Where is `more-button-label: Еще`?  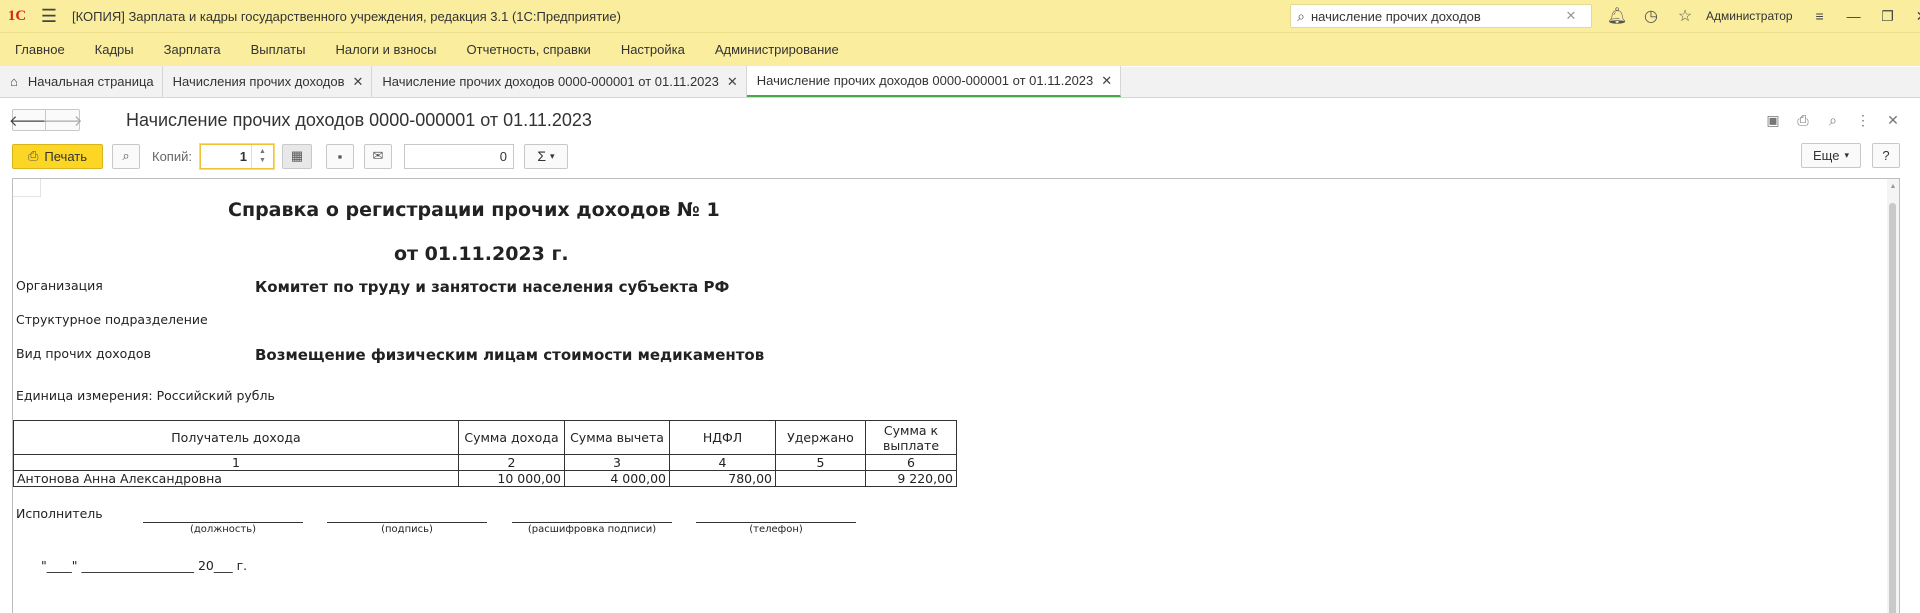 more-button-label: Еще is located at coordinates (1826, 155).